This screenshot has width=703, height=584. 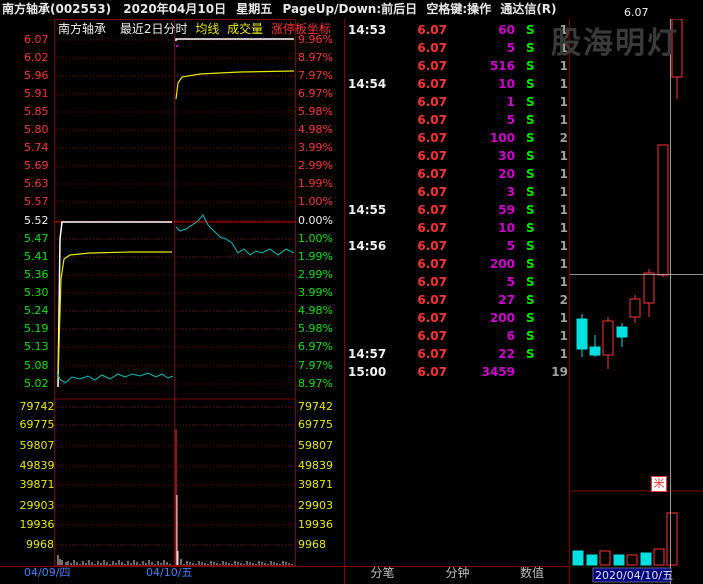 What do you see at coordinates (315, 93) in the screenshot?
I see `percent-tick-right: 6.97%` at bounding box center [315, 93].